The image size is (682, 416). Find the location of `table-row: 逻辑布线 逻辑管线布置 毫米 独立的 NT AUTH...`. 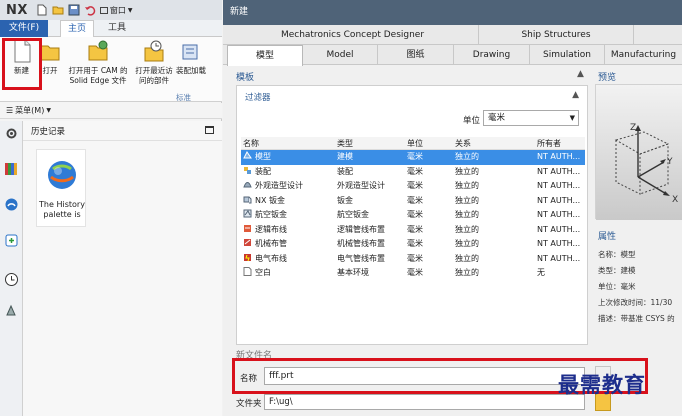

table-row: 逻辑布线 逻辑管线布置 毫米 独立的 NT AUTH... is located at coordinates (413, 230).